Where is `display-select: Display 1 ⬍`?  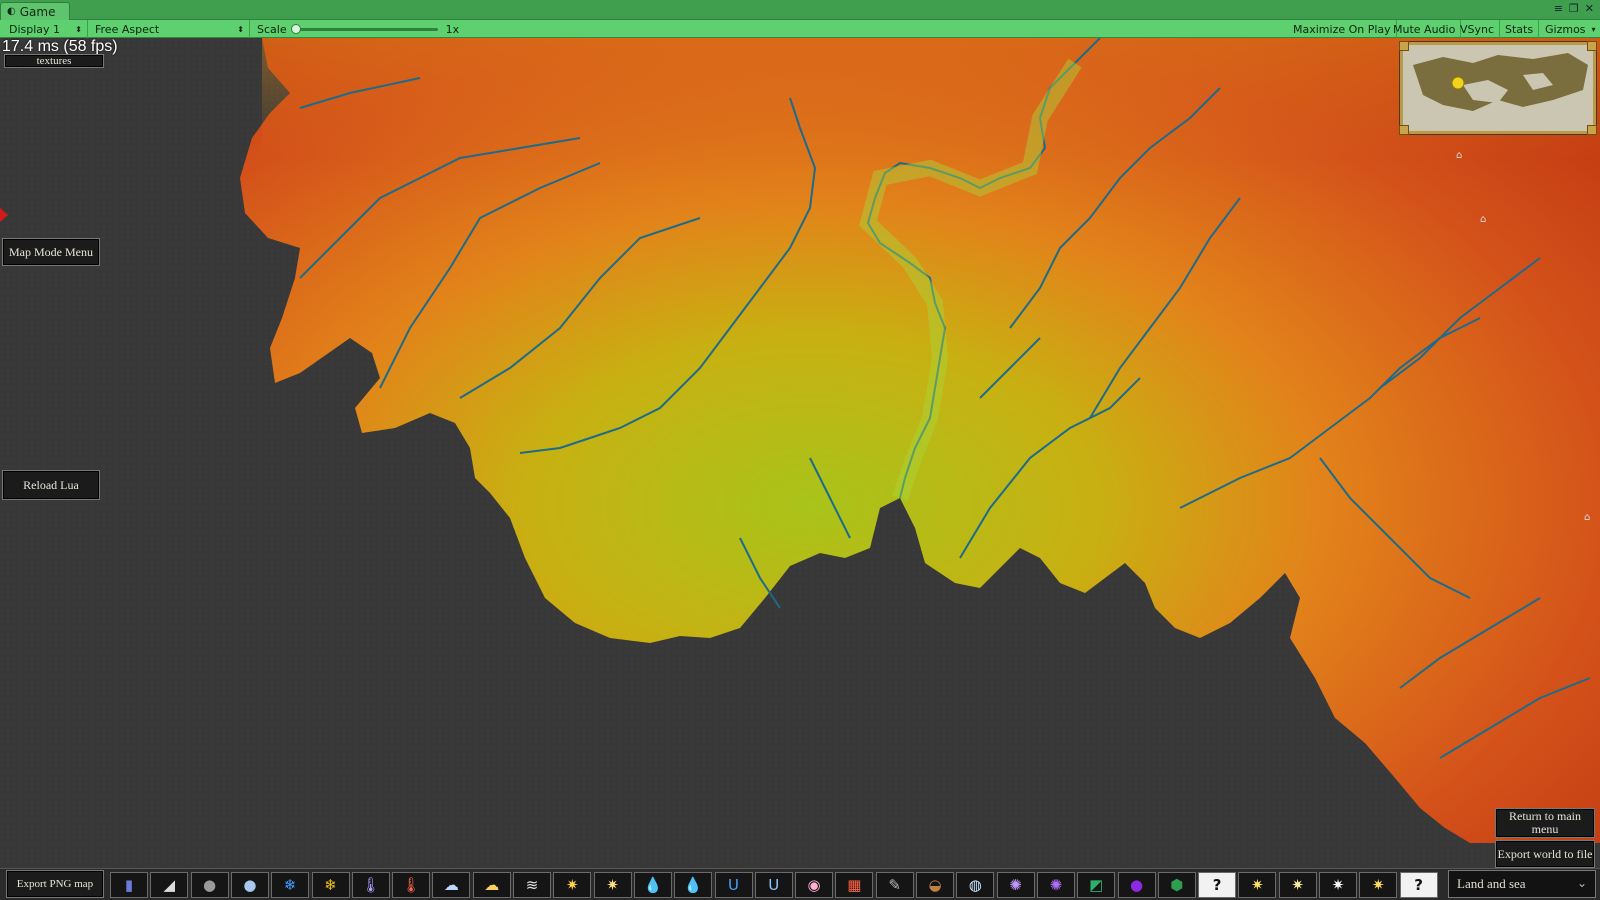 display-select: Display 1 ⬍ is located at coordinates (46, 29).